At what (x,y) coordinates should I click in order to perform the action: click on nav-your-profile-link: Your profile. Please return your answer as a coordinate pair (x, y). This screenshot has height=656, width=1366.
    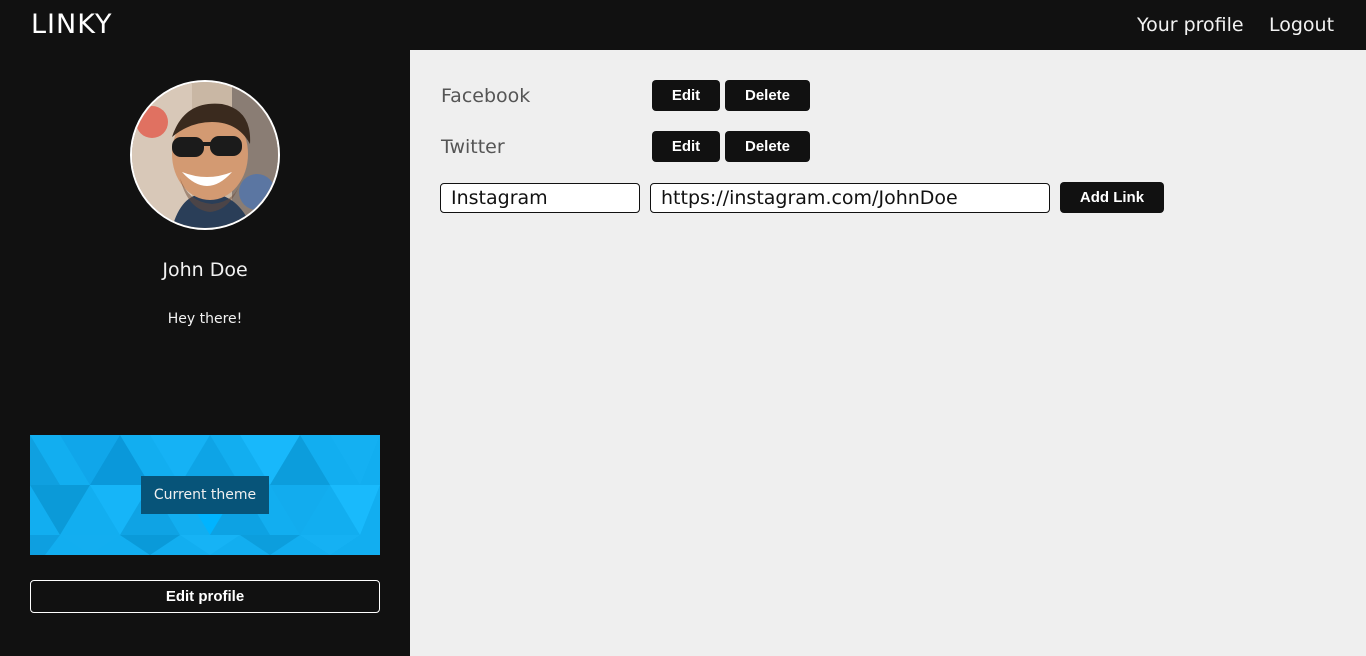
    Looking at the image, I should click on (1190, 25).